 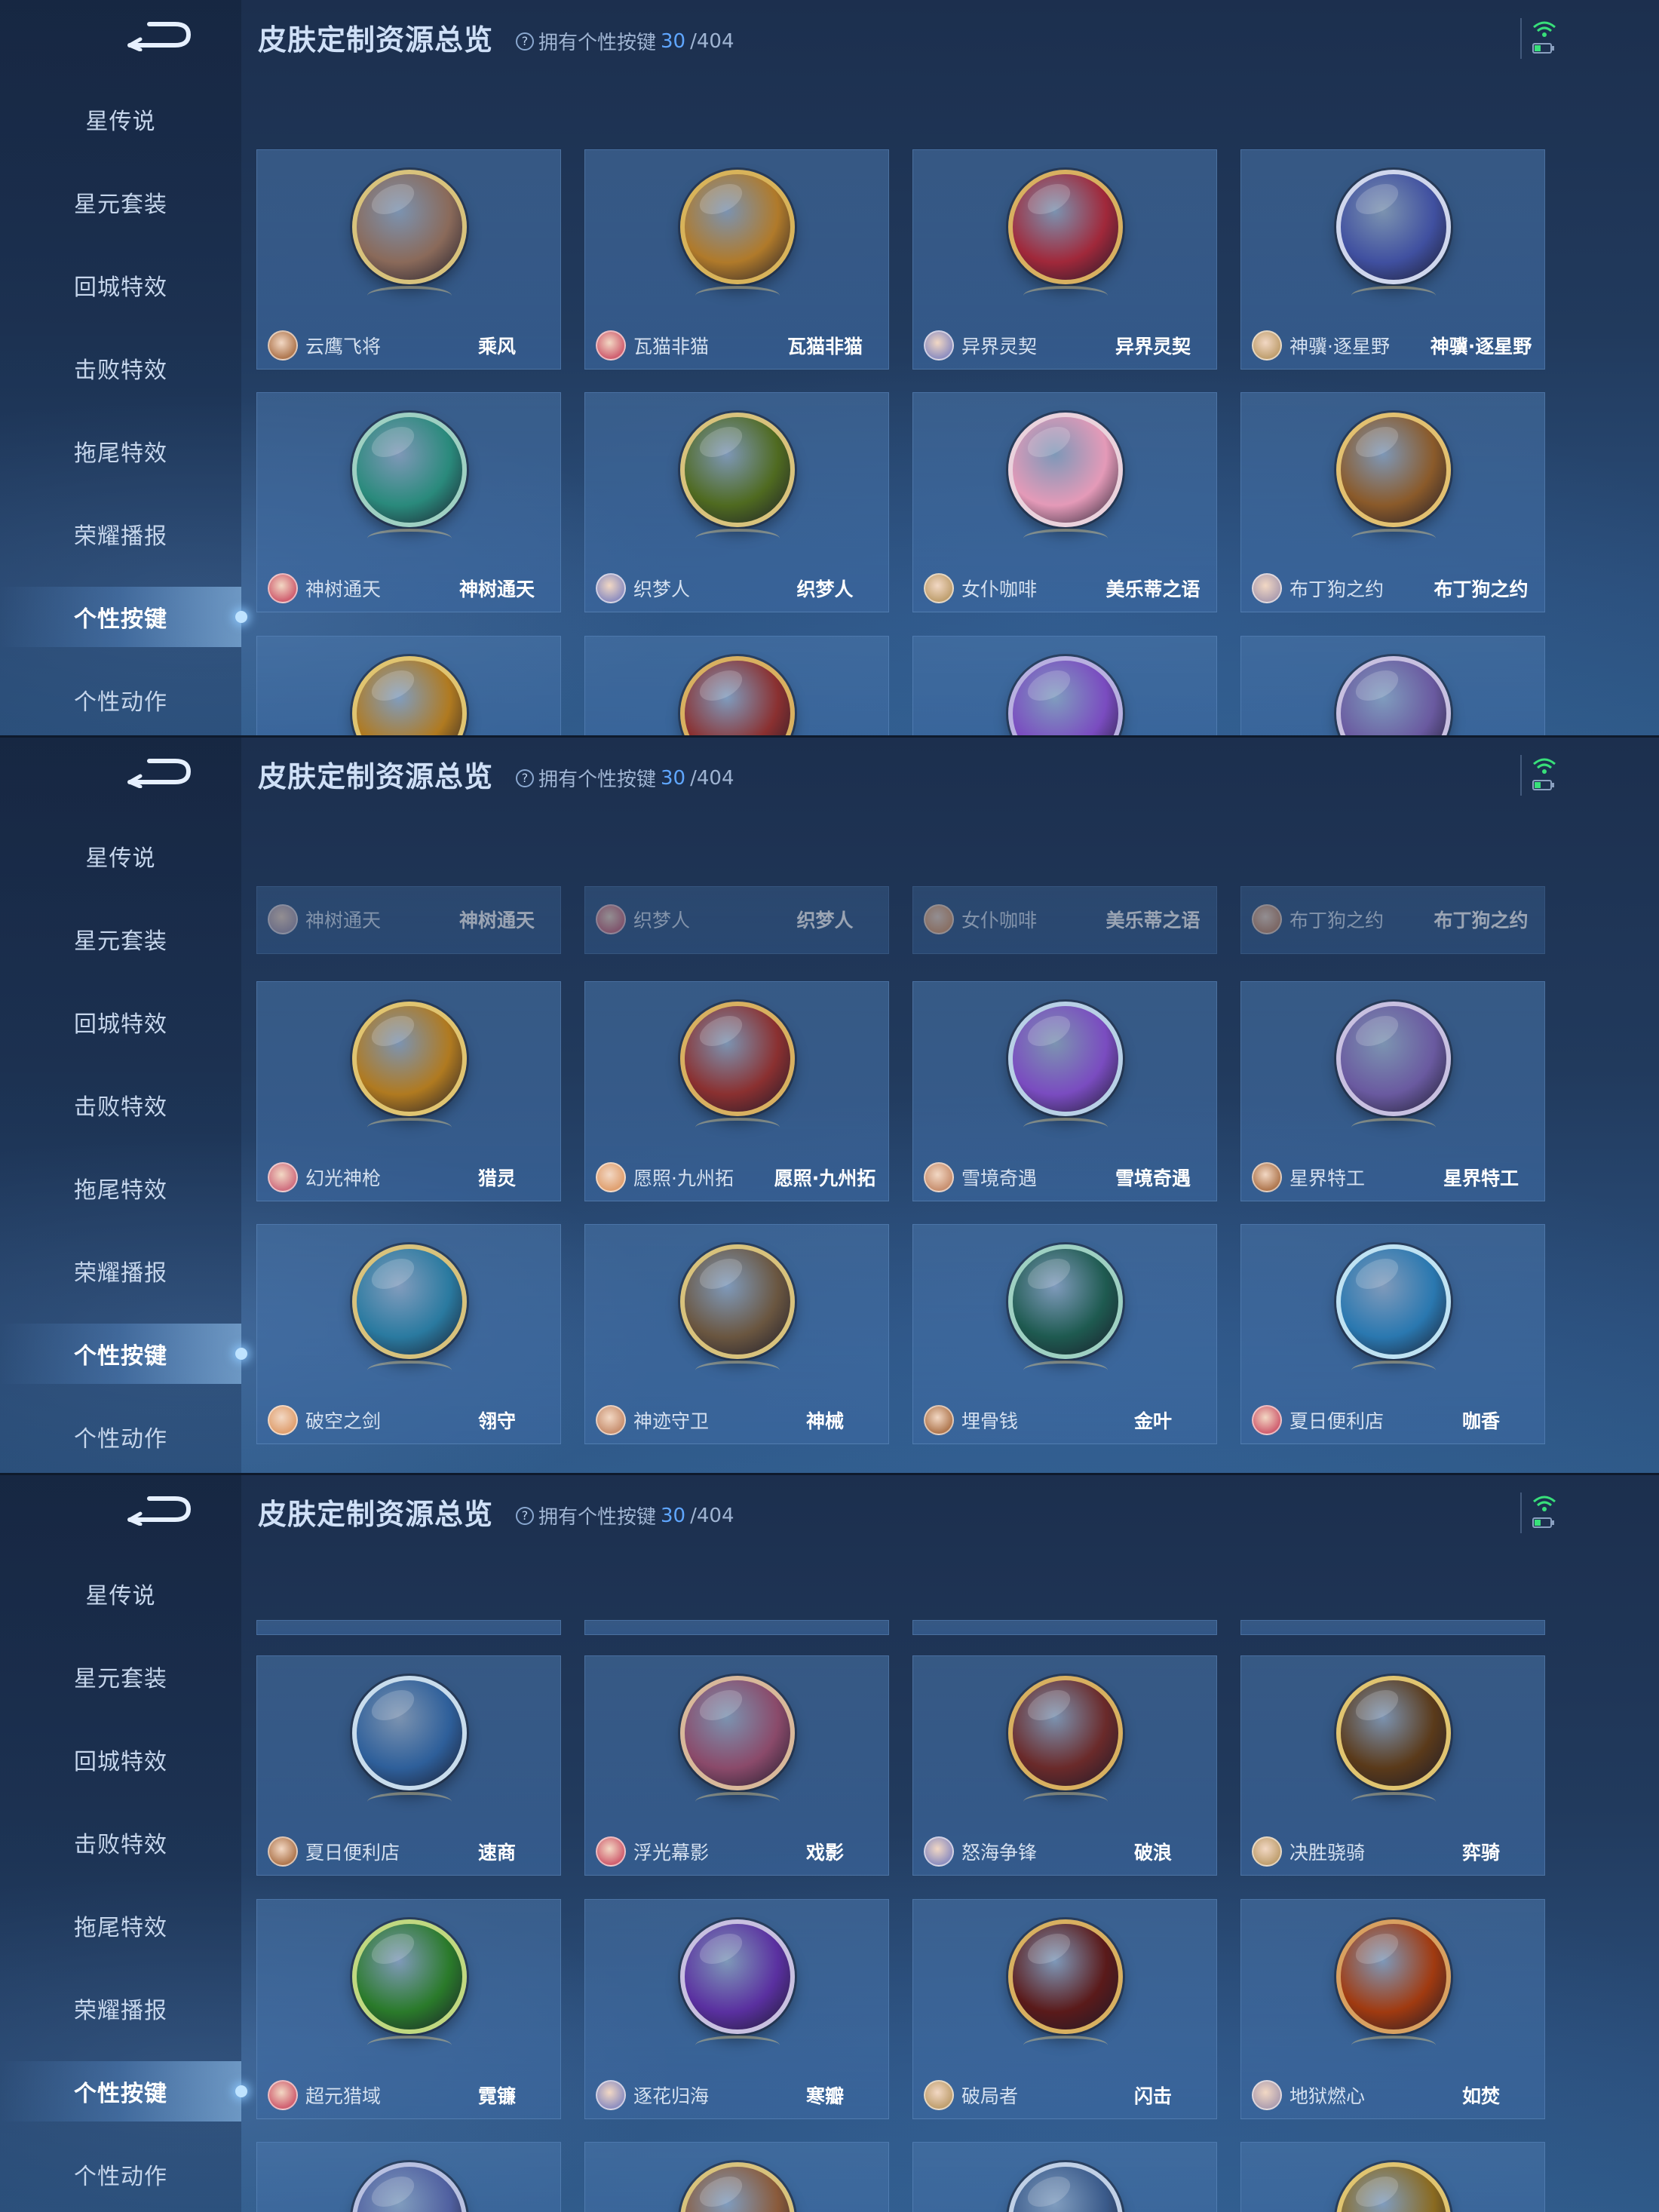 What do you see at coordinates (597, 1517) in the screenshot?
I see `owned-prefix: 拥有个性按键` at bounding box center [597, 1517].